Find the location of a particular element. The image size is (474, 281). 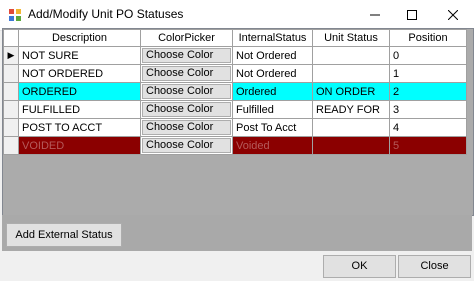

column-header-position: Position is located at coordinates (428, 38).